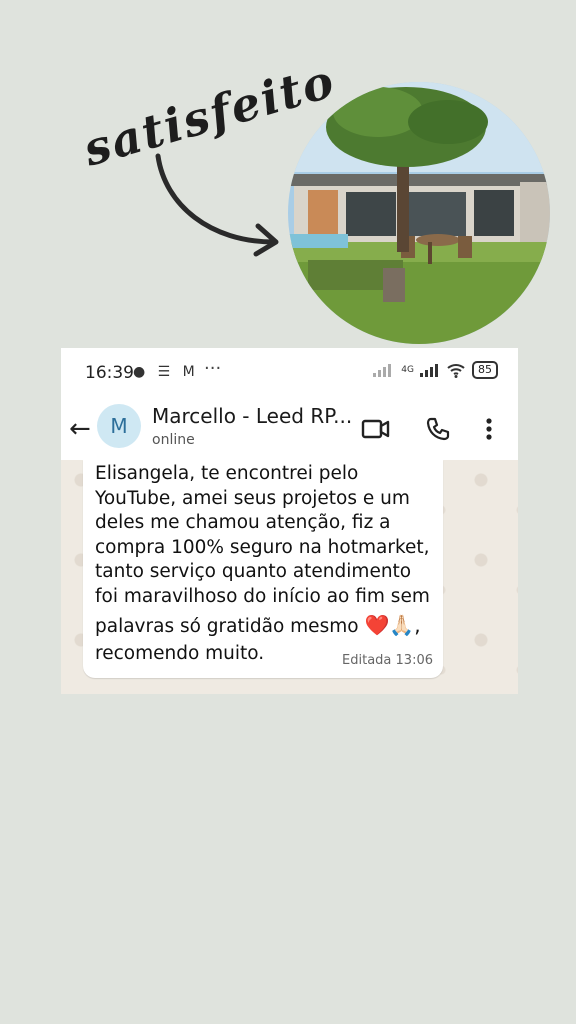 The image size is (576, 1024). Describe the element at coordinates (119, 426) in the screenshot. I see `contact-avatar: M` at that location.